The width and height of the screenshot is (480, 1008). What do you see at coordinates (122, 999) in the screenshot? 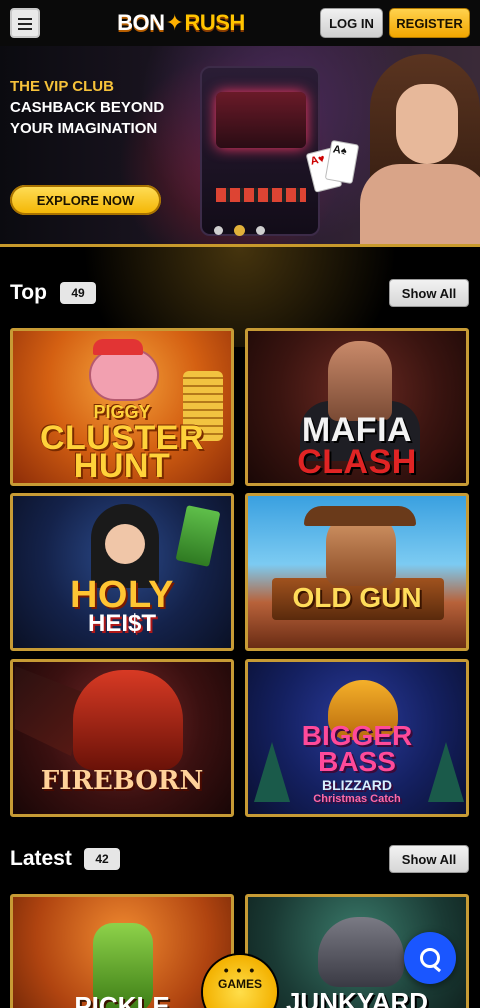
I see `game-title: PICKLE` at bounding box center [122, 999].